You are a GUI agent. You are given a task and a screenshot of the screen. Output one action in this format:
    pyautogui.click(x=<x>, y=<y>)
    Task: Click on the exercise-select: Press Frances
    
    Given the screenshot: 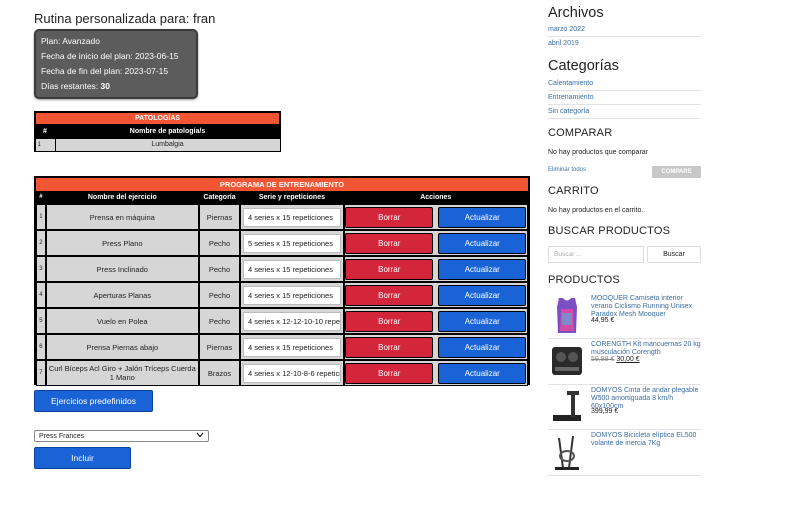 What is the action you would take?
    pyautogui.click(x=121, y=436)
    